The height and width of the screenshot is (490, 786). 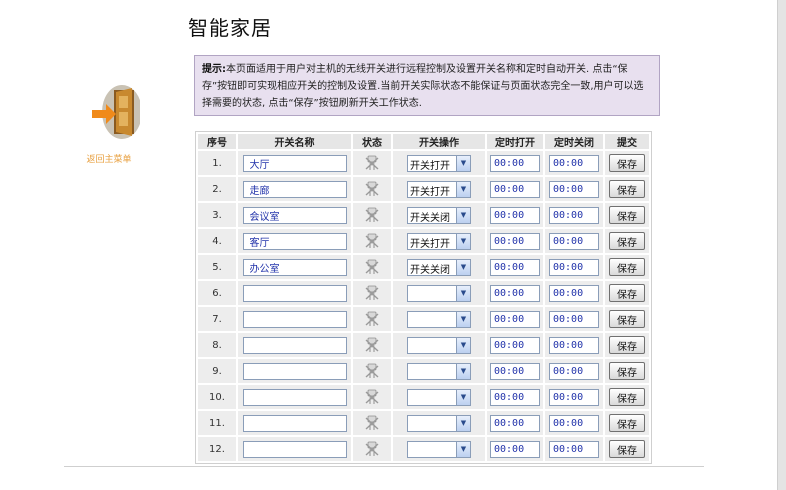 What do you see at coordinates (430, 166) in the screenshot?
I see `switch-op-value: 开关打开` at bounding box center [430, 166].